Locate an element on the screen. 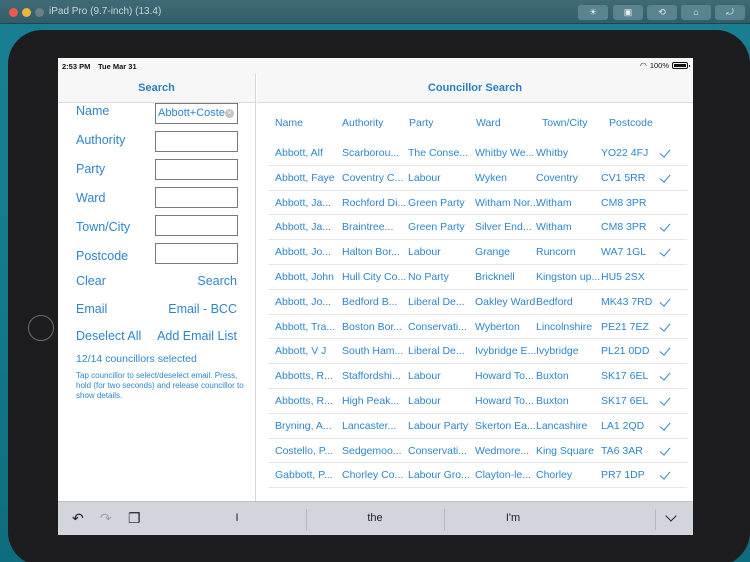  cell-town-city: Witham is located at coordinates (554, 227).